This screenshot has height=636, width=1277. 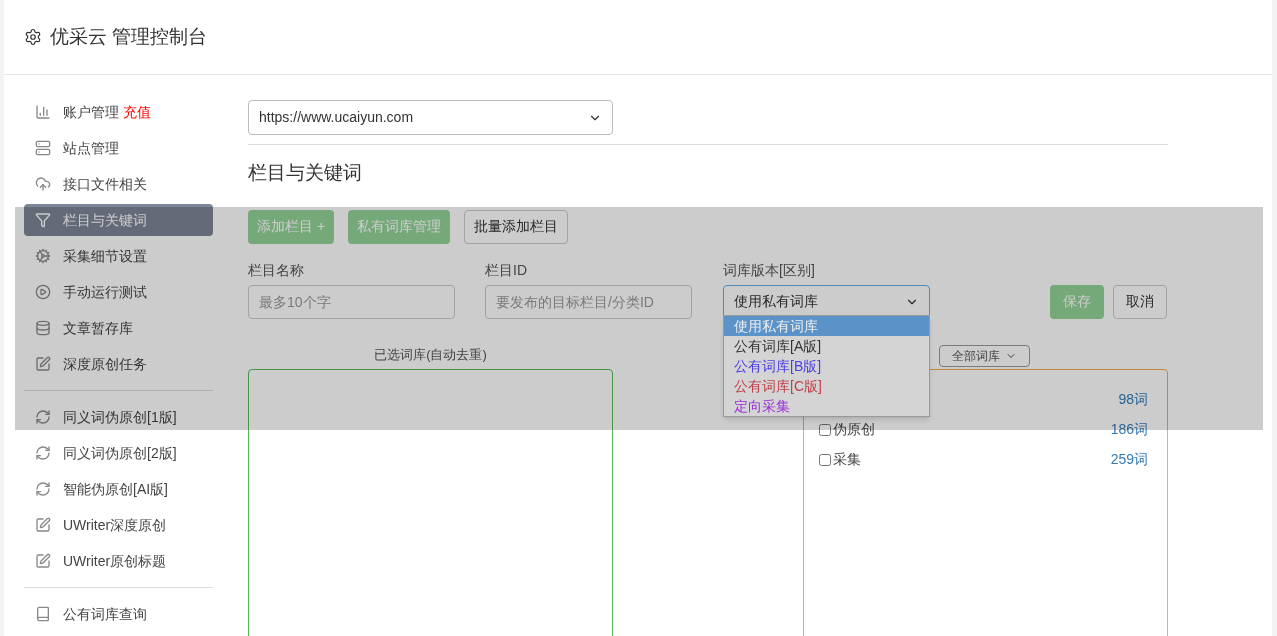 I want to click on word-count: 98词, so click(x=1133, y=399).